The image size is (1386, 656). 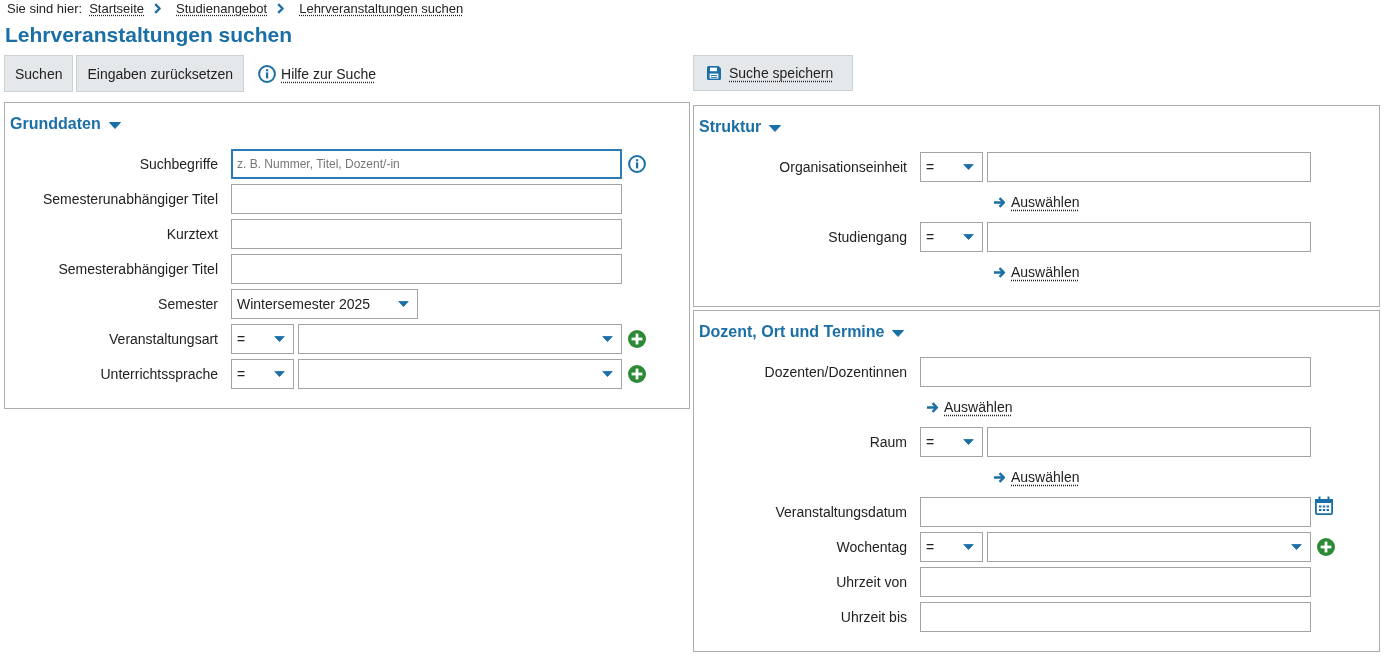 What do you see at coordinates (158, 374) in the screenshot?
I see `field-label: Unterrichtssprache` at bounding box center [158, 374].